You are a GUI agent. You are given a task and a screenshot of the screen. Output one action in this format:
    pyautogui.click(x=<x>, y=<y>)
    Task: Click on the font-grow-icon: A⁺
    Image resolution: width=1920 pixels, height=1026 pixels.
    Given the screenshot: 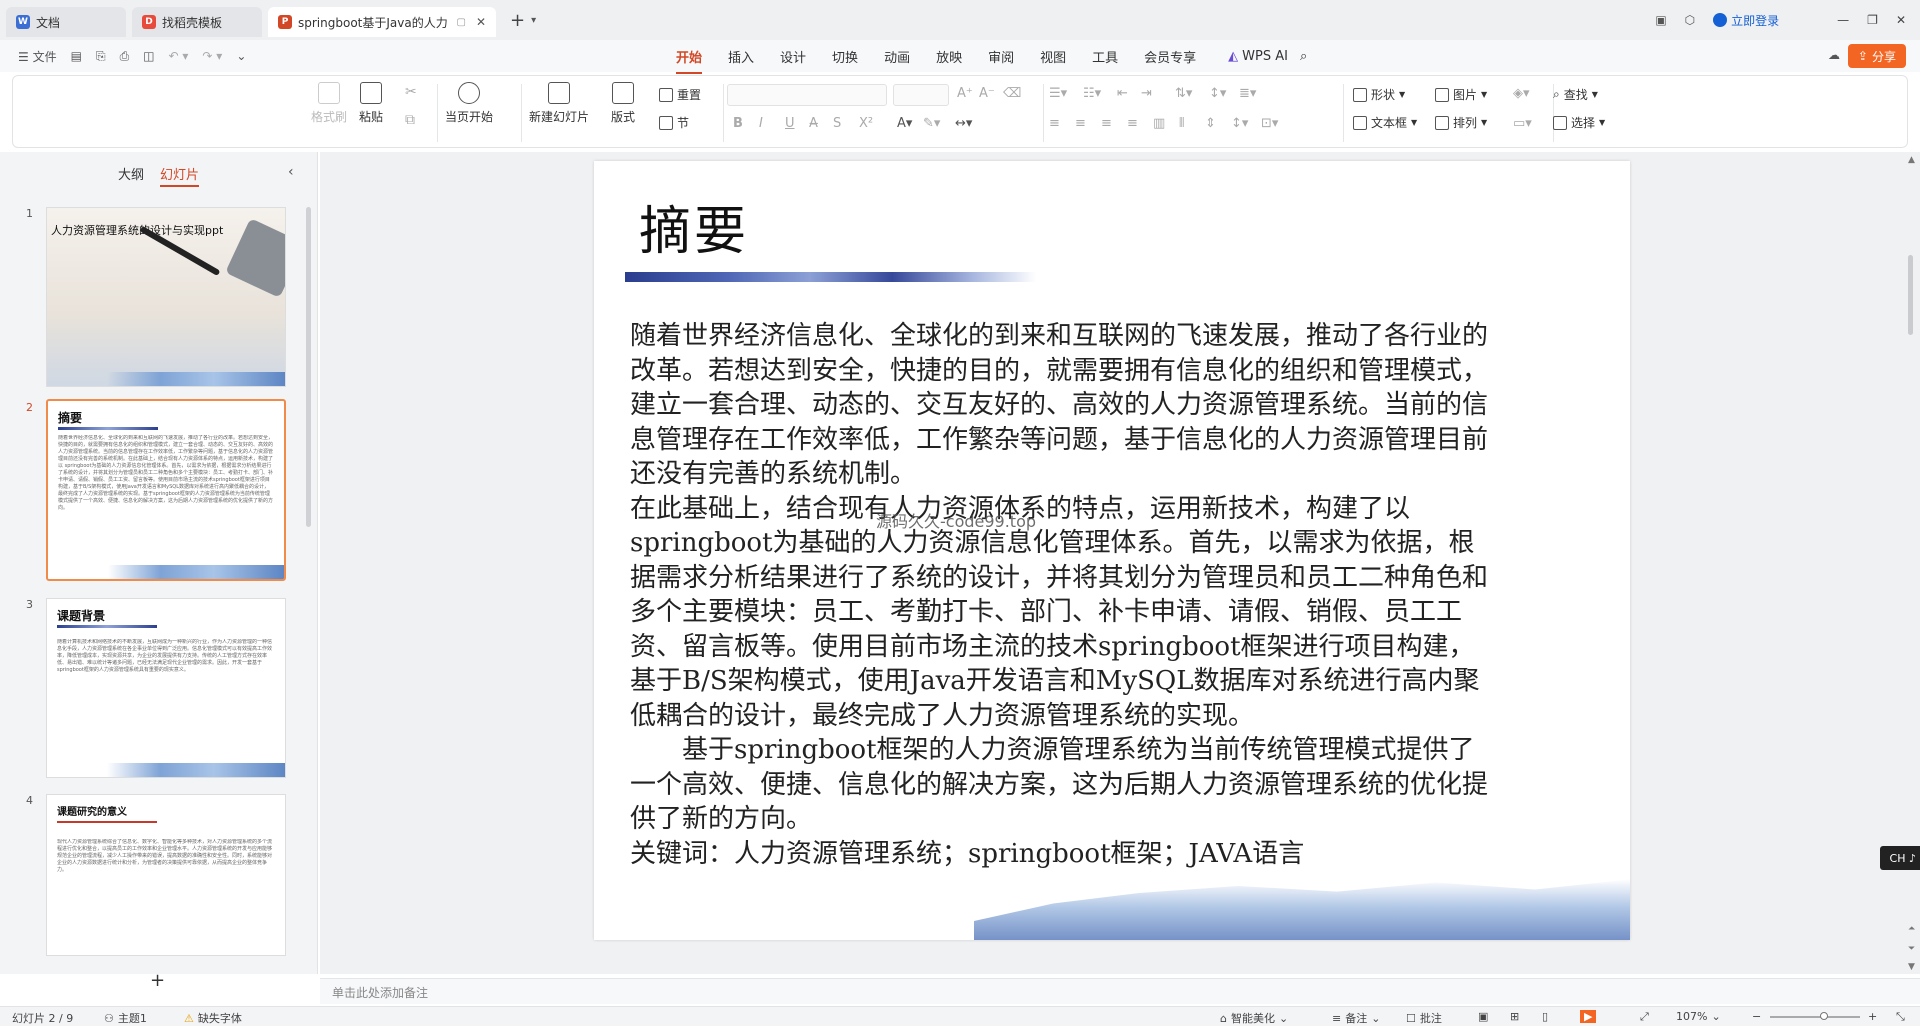 What is the action you would take?
    pyautogui.click(x=965, y=93)
    